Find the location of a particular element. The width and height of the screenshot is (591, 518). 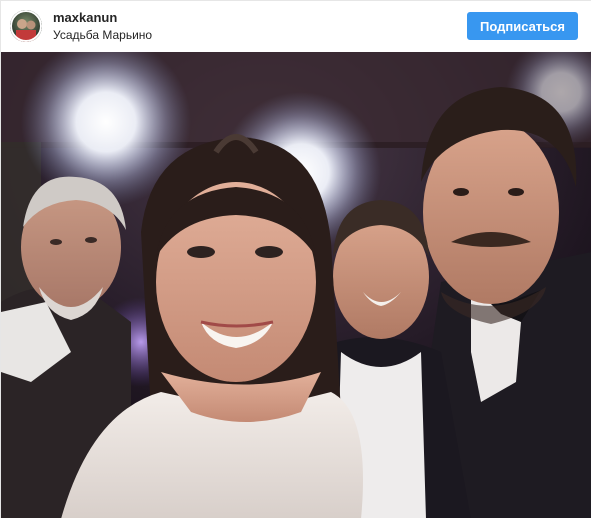

location-link: Усадьба Марьино is located at coordinates (102, 35).